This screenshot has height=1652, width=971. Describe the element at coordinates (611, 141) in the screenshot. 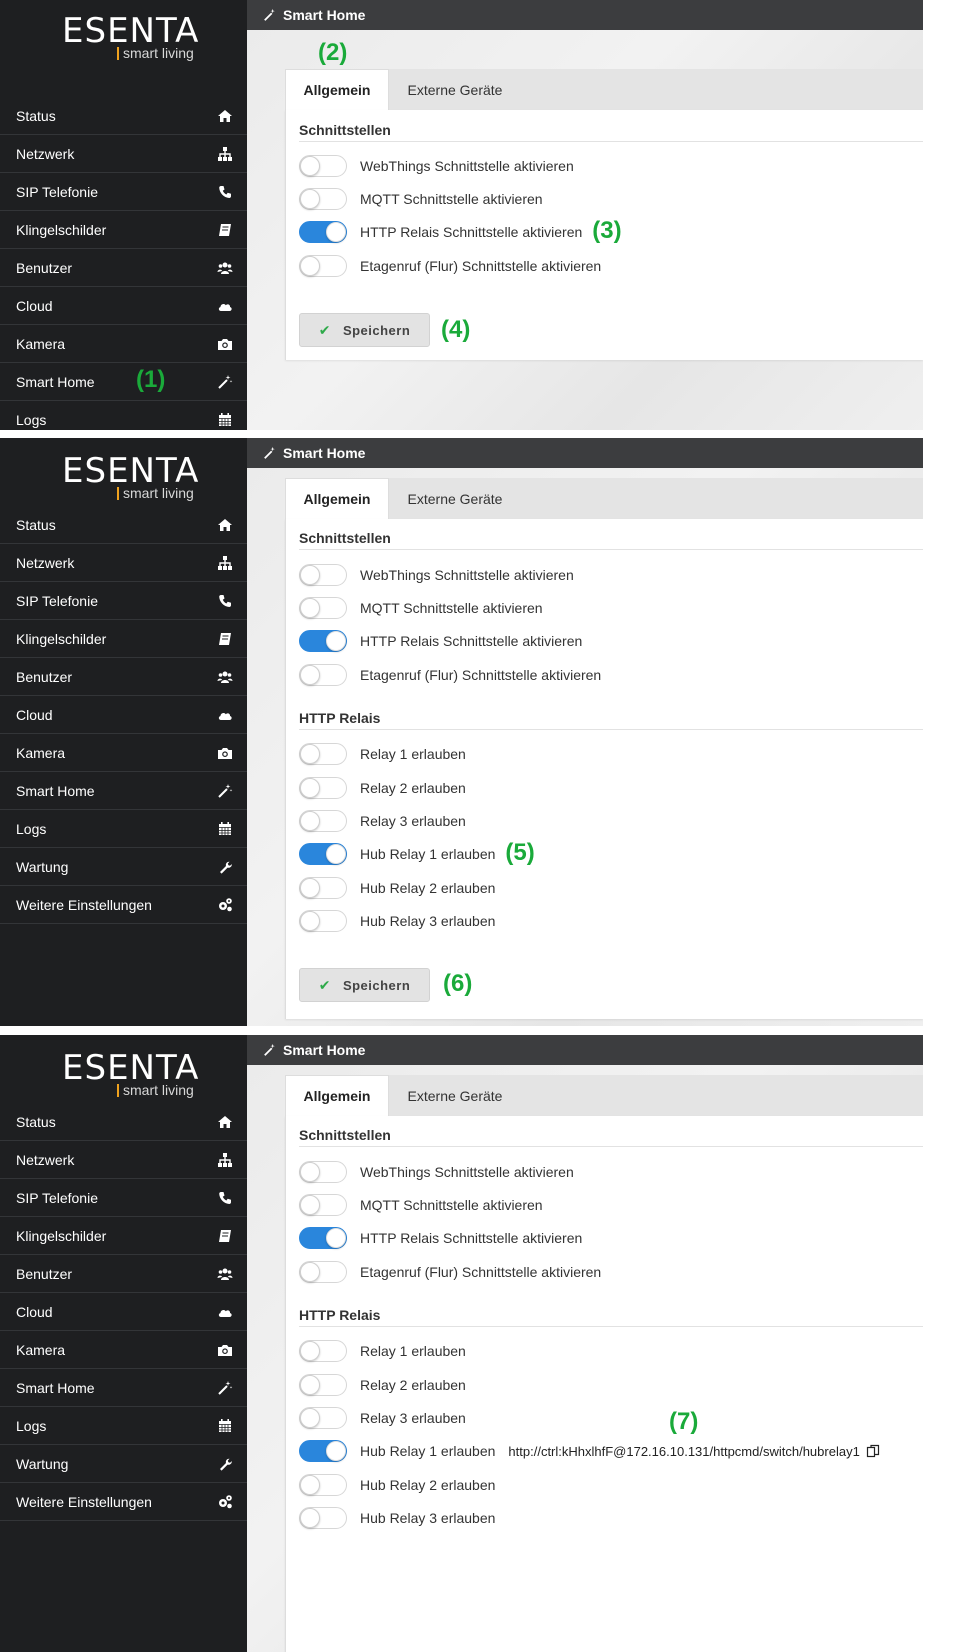

I see `section-divider` at that location.